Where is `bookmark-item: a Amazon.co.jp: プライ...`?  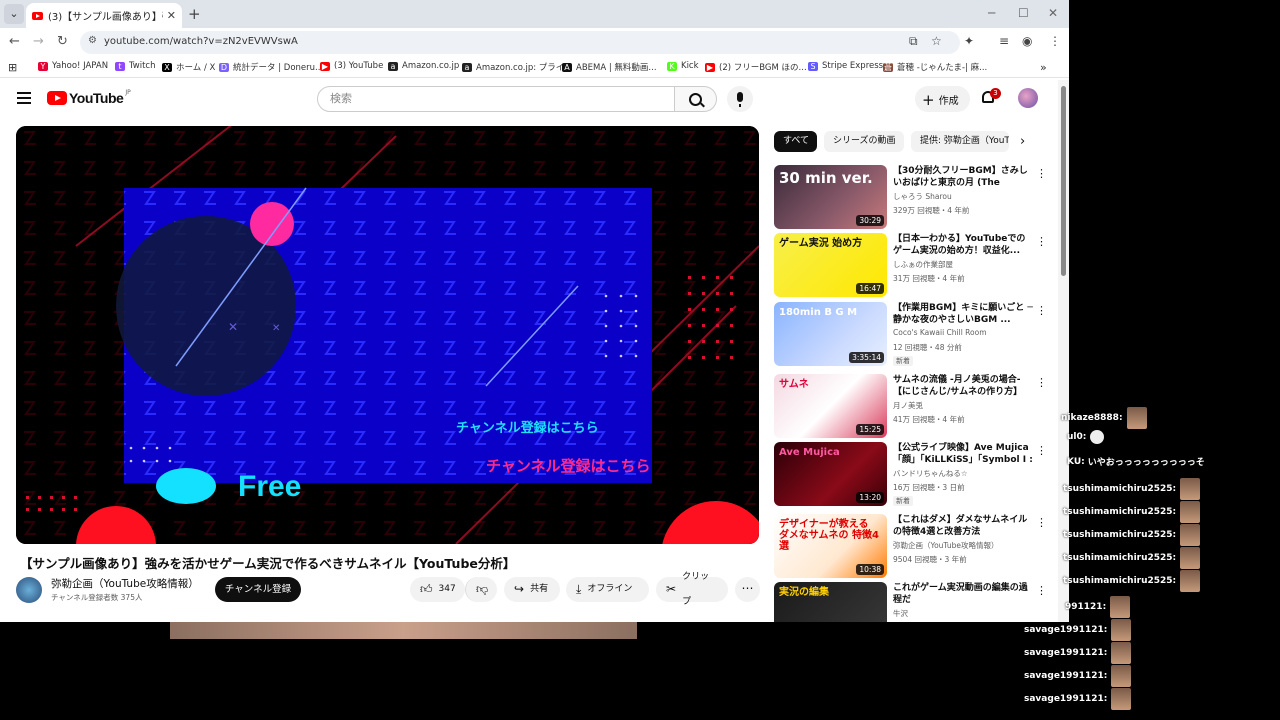
bookmark-item: a Amazon.co.jp: プライ... is located at coordinates (517, 67).